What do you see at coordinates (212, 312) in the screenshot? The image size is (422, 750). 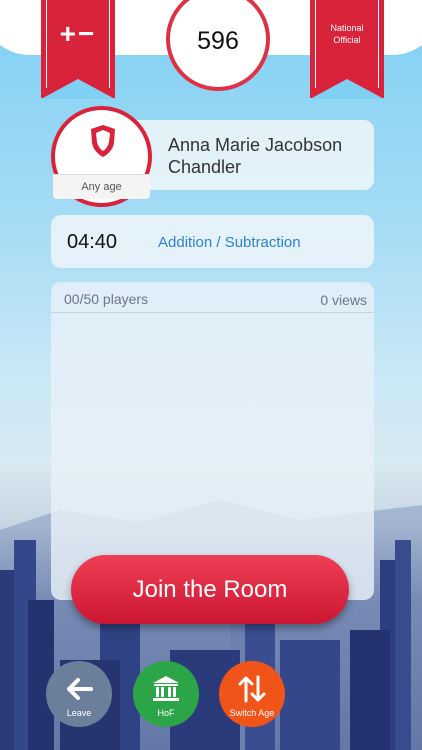 I see `divider` at bounding box center [212, 312].